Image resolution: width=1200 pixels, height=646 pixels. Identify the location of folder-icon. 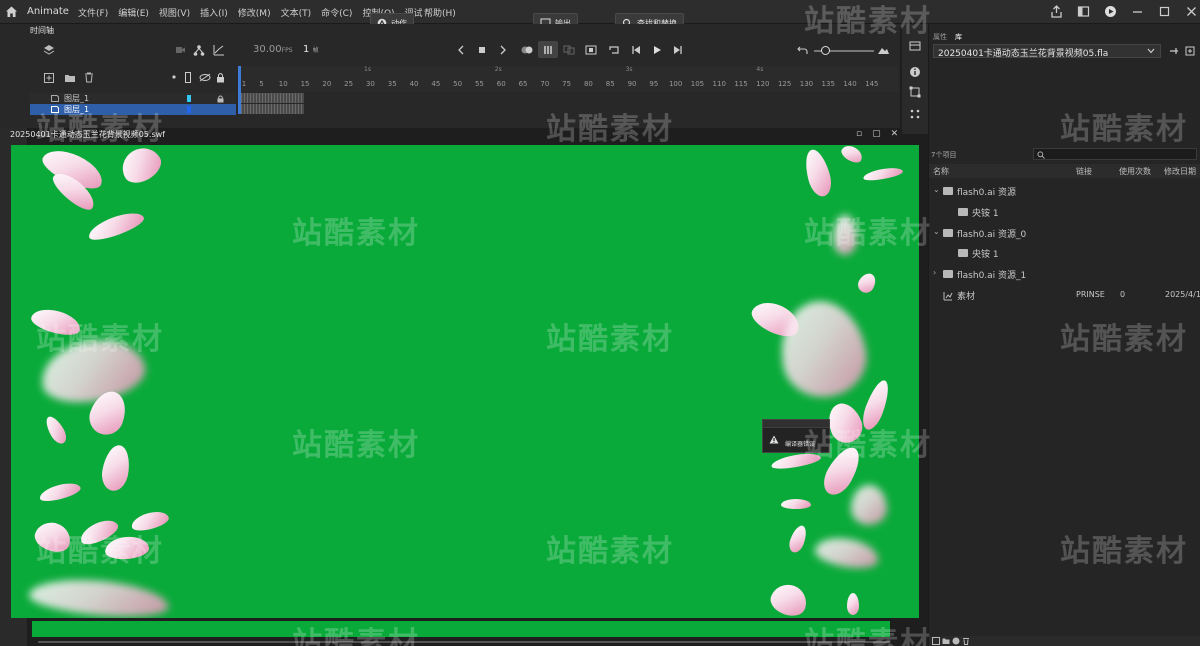
(948, 274).